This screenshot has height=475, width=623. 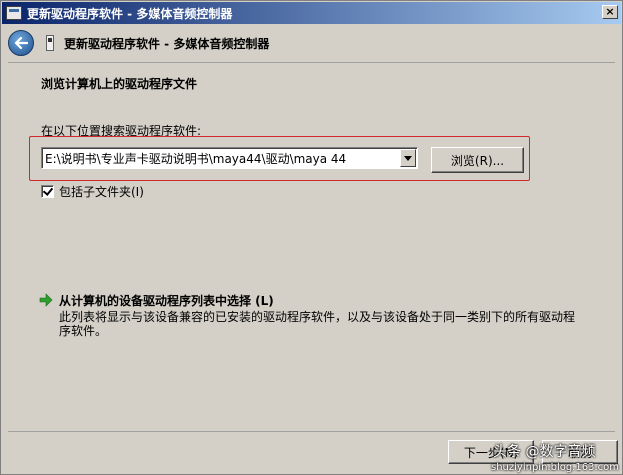 I want to click on nav-bar: 更新驱动程序软件 - 多媒体音频控制器, so click(x=311, y=43).